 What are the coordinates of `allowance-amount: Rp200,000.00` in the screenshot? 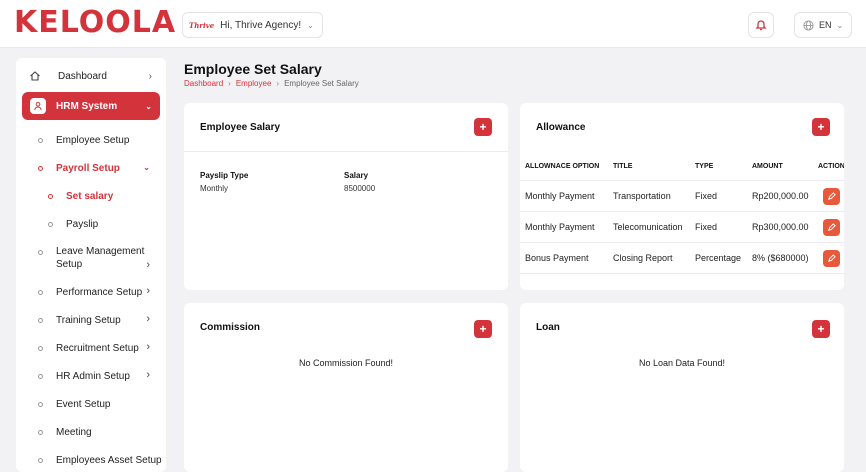 It's located at (780, 196).